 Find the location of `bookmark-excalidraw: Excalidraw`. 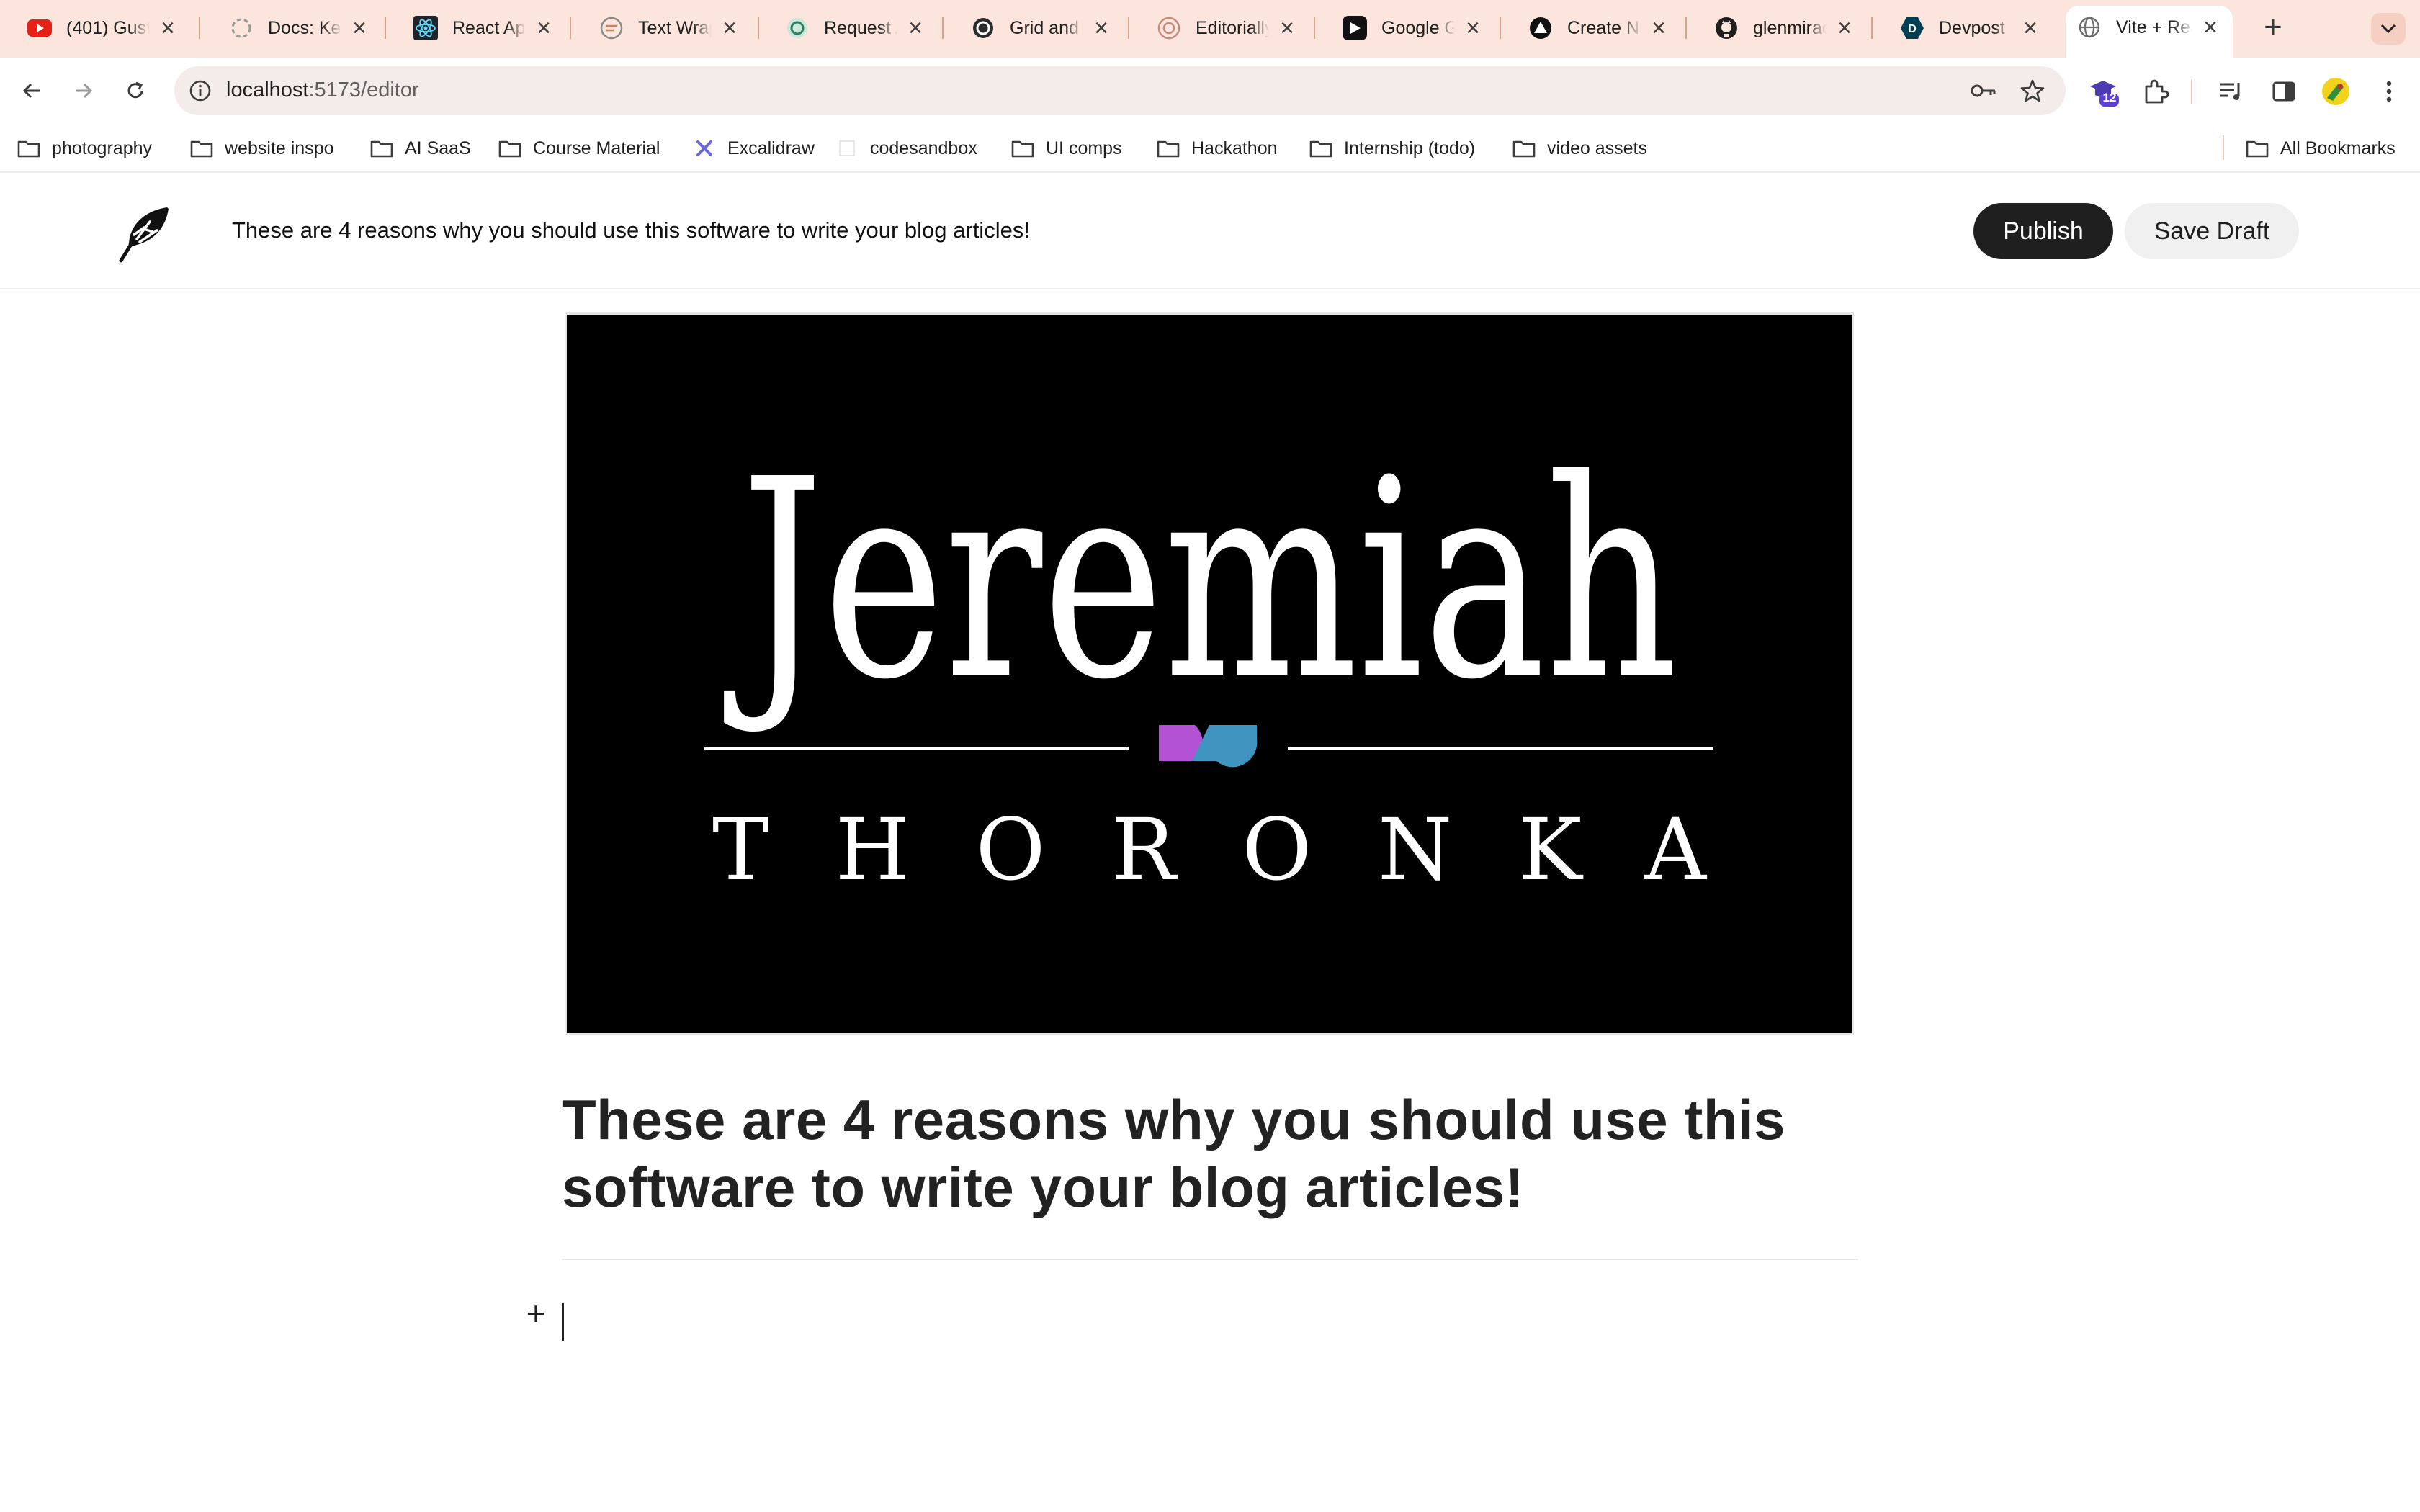

bookmark-excalidraw: Excalidraw is located at coordinates (753, 148).